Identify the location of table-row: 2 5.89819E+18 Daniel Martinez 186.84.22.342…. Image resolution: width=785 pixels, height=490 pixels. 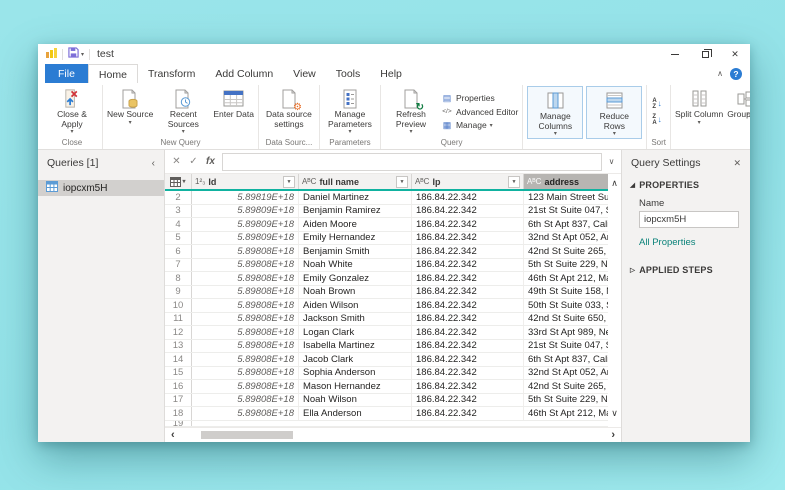
(386, 198).